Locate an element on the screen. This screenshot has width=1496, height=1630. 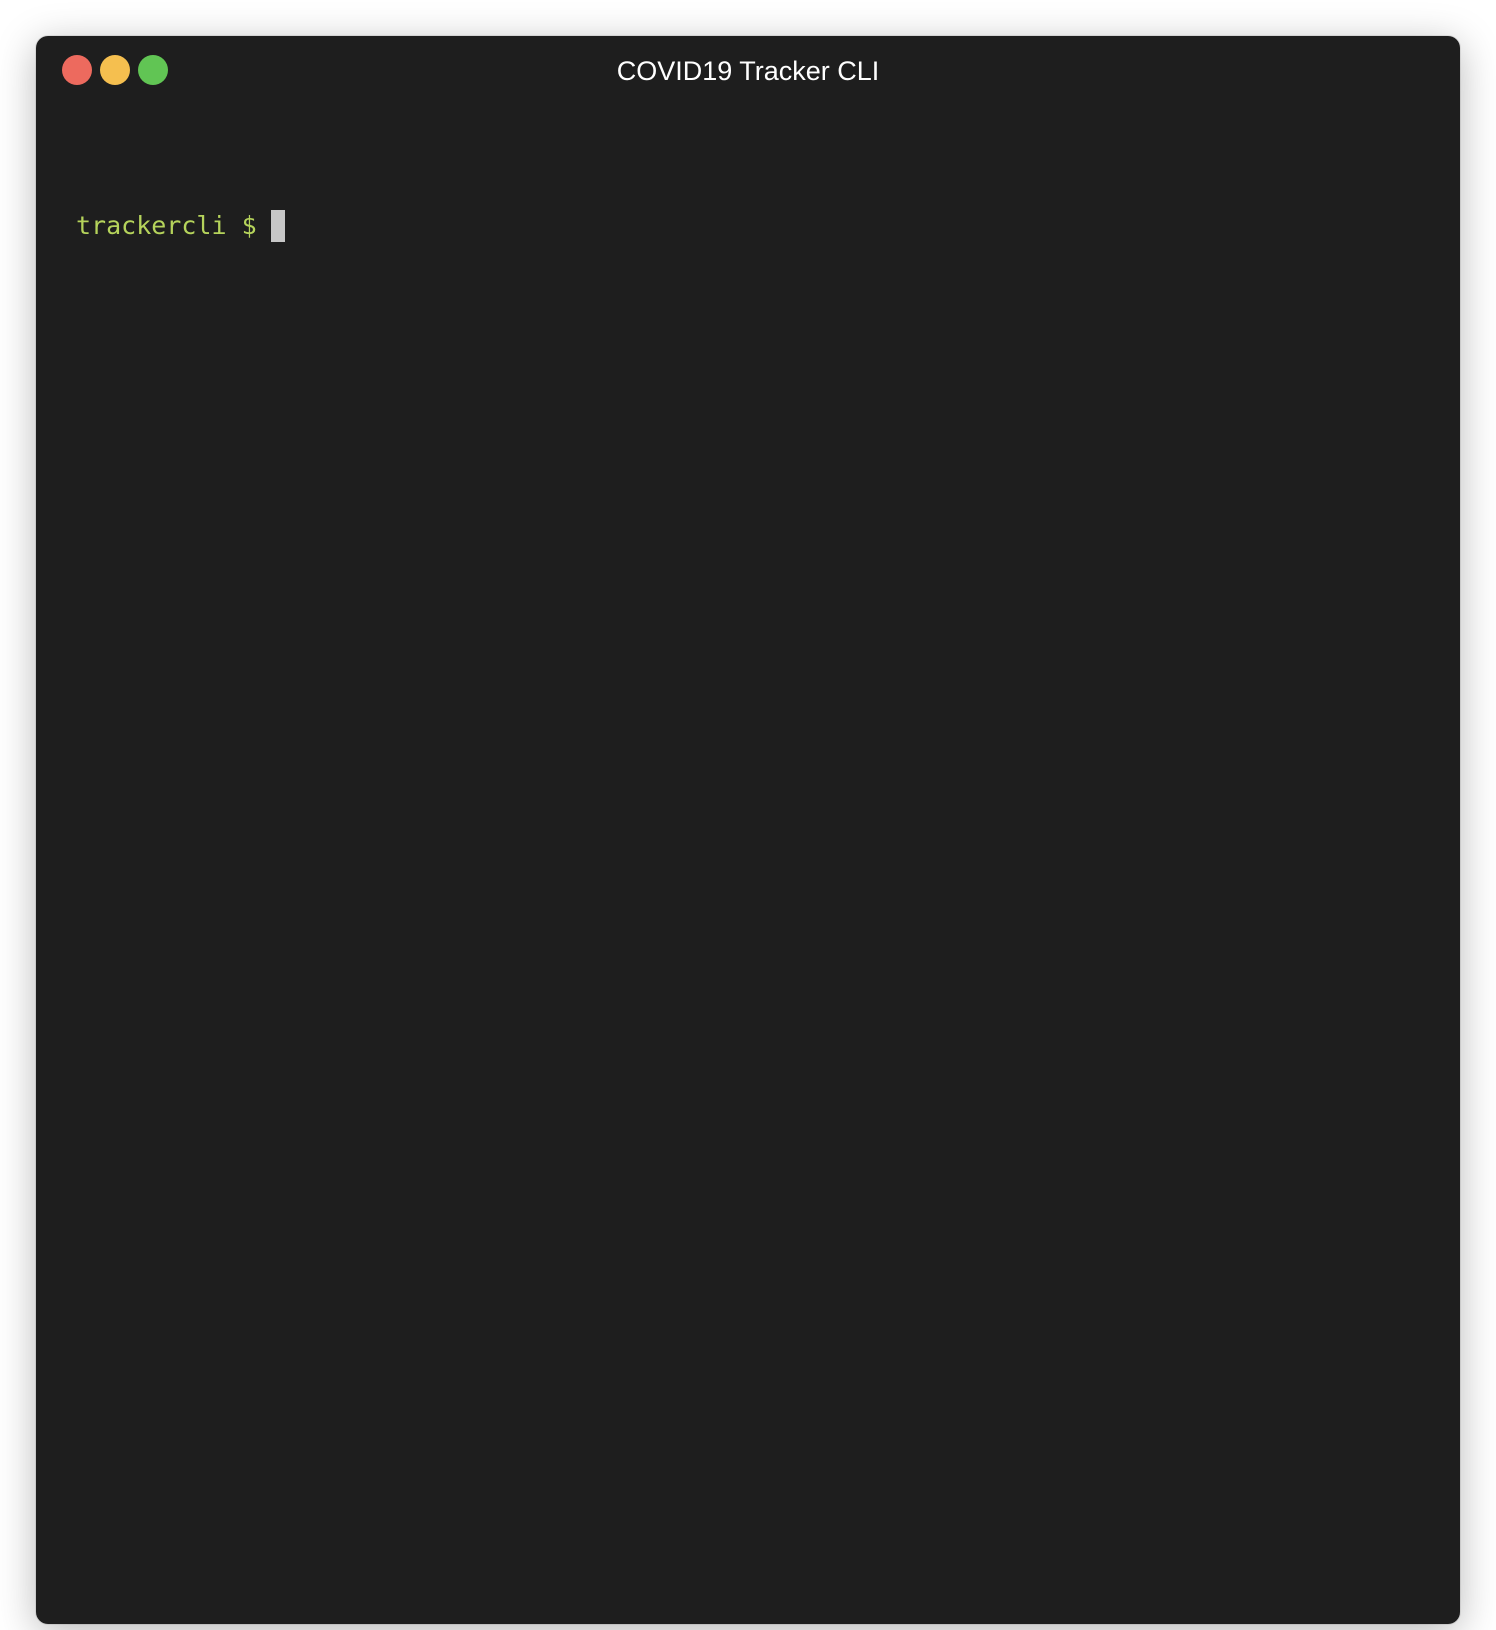
title-bar: COVID19 Tracker CLI is located at coordinates (748, 70).